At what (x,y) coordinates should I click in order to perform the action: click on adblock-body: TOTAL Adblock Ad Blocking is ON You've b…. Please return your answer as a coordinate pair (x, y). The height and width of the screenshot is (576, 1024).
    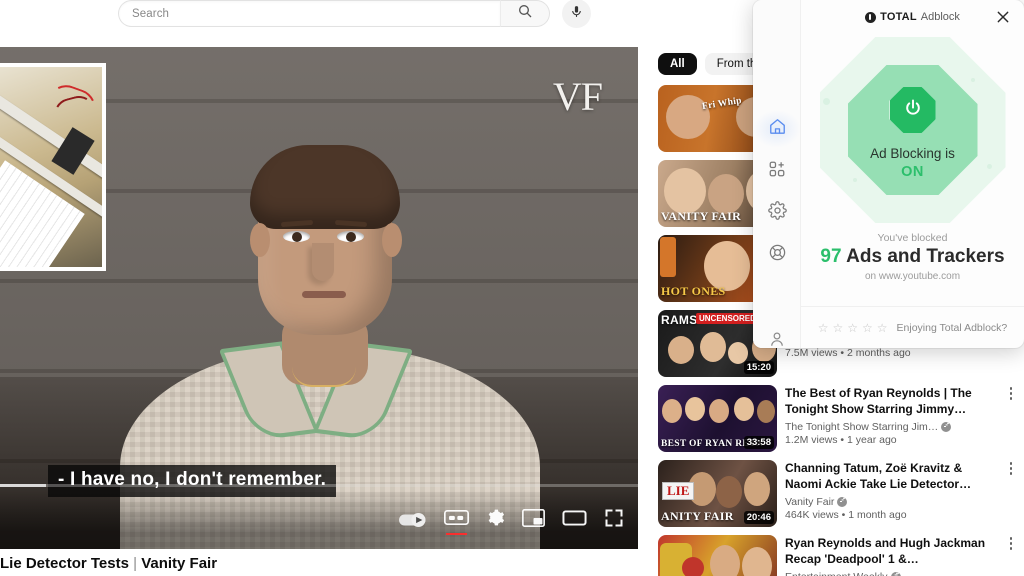
    Looking at the image, I should click on (912, 174).